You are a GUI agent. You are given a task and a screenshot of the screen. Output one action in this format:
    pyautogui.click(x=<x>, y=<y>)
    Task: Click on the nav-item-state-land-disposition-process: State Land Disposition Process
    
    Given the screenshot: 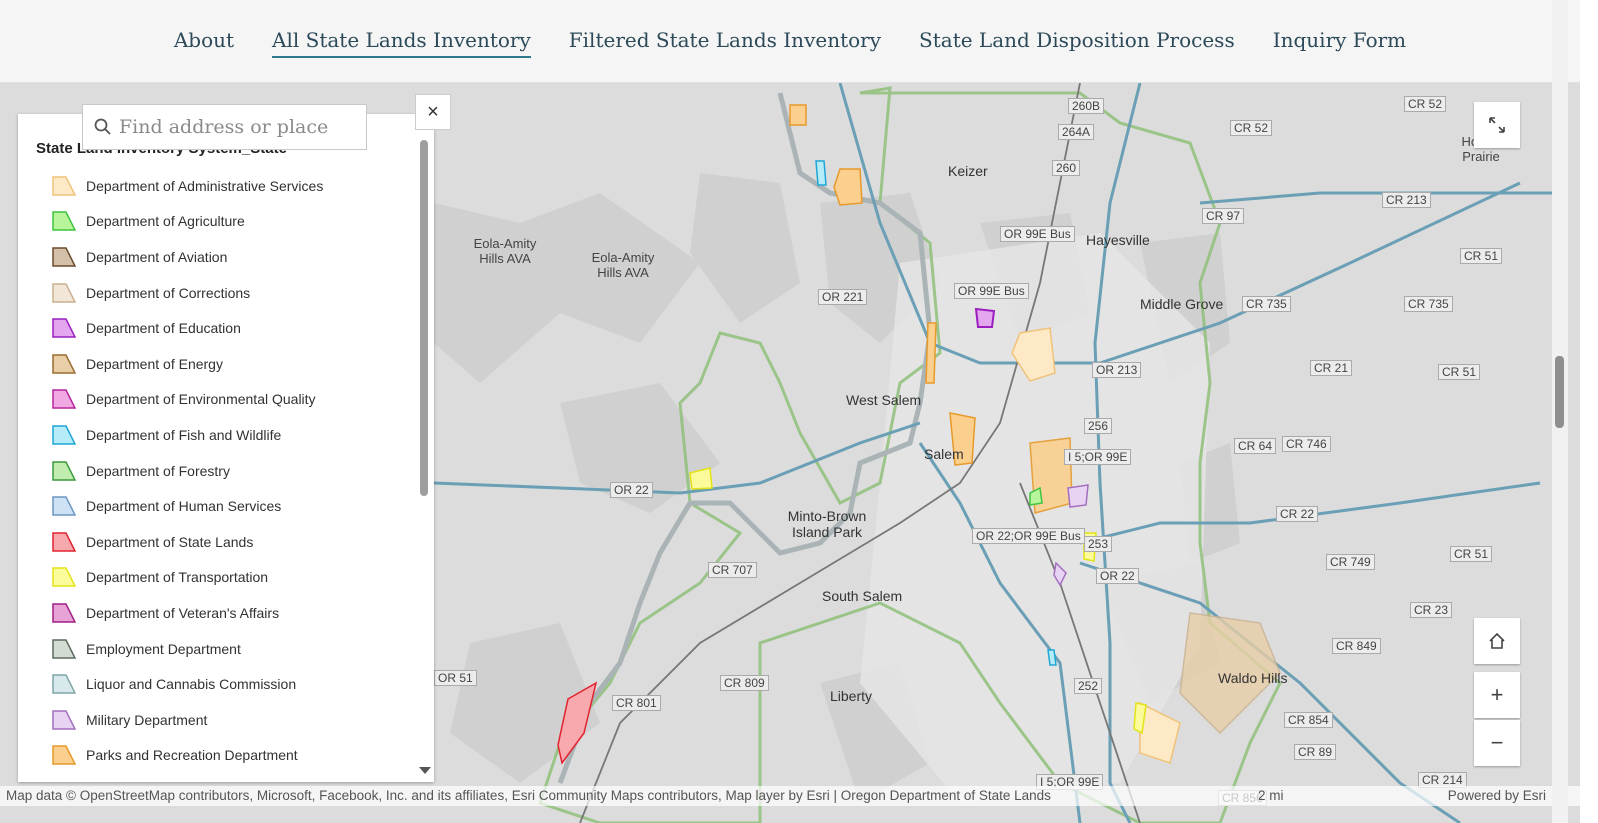 What is the action you would take?
    pyautogui.click(x=1077, y=43)
    